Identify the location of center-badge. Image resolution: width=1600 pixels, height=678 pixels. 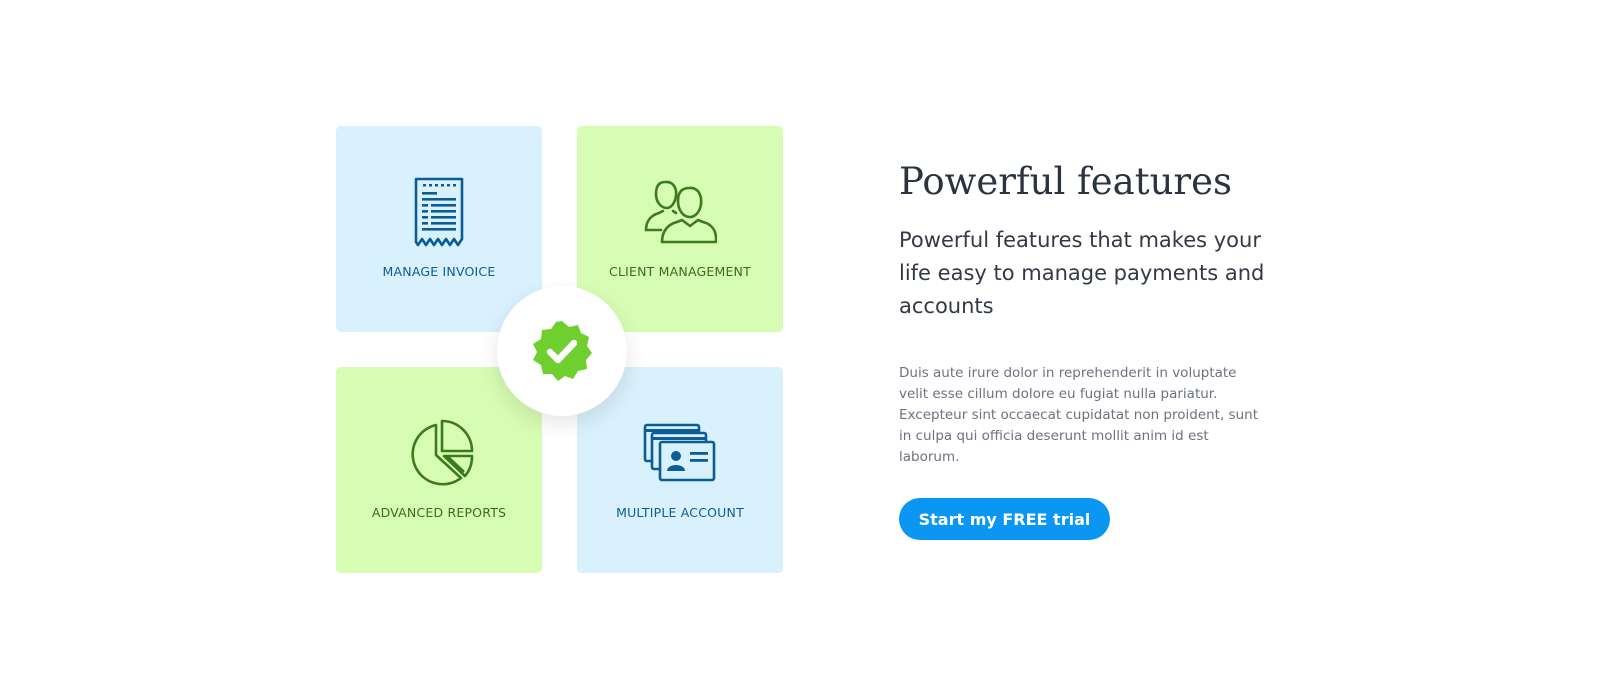
(562, 351).